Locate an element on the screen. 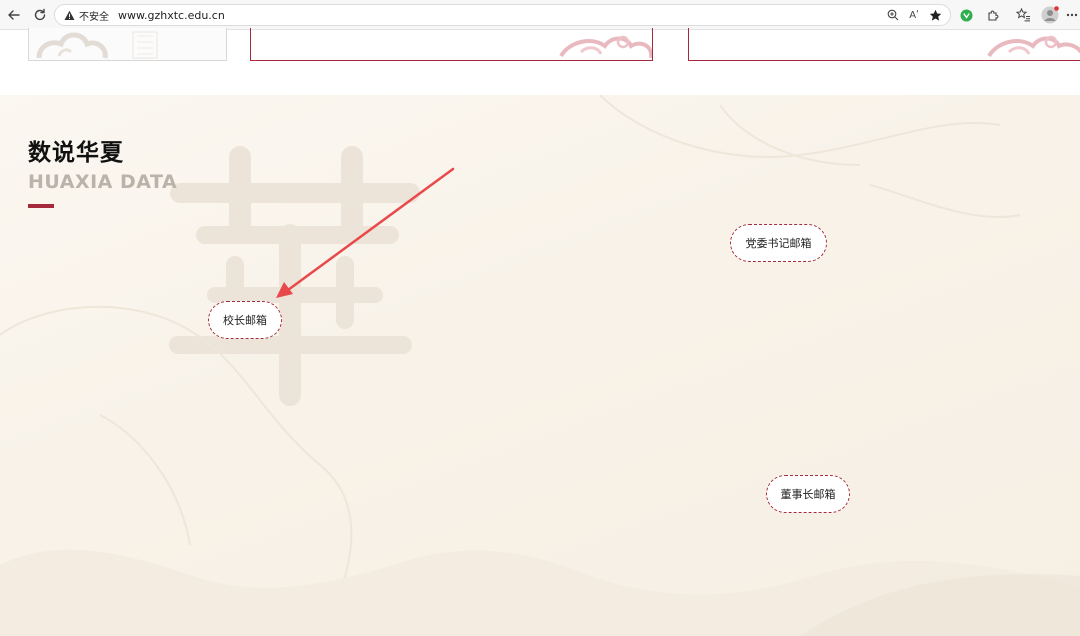 Image resolution: width=1080 pixels, height=636 pixels. security-status-label: 不安全 is located at coordinates (94, 15).